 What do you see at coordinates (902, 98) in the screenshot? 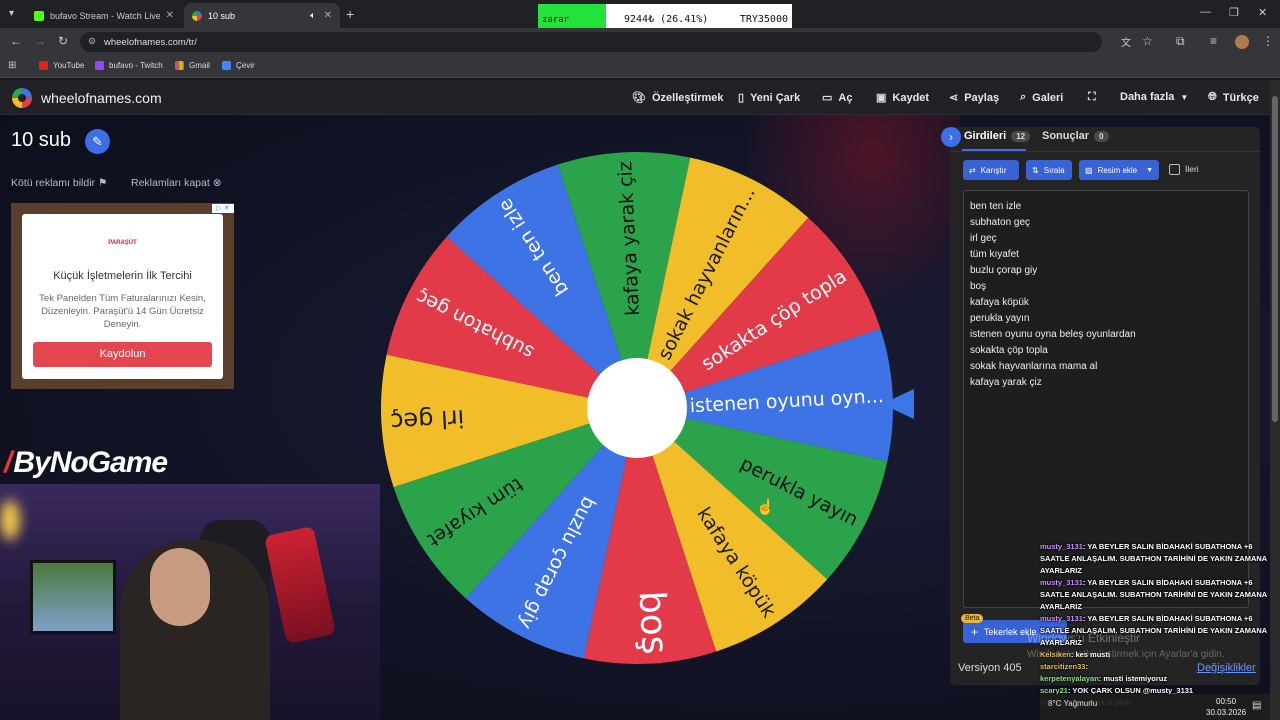
I see `menu-save: ▣ Kaydet` at bounding box center [902, 98].